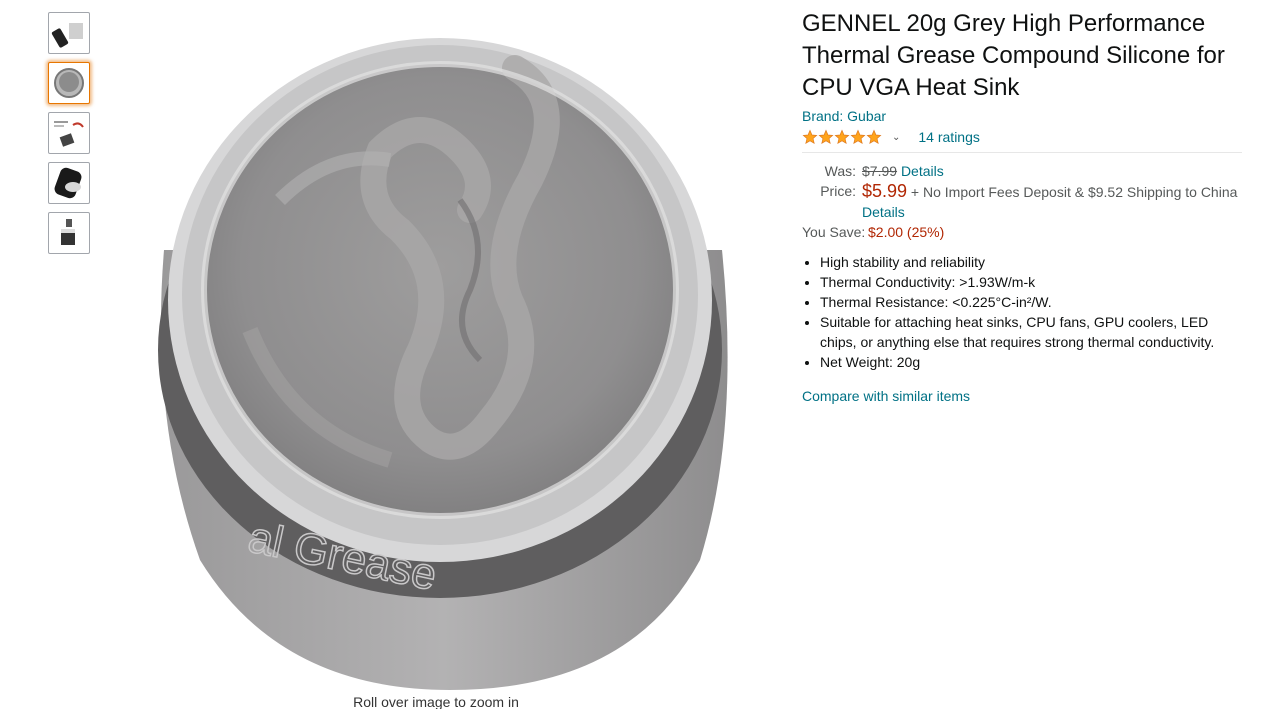  What do you see at coordinates (896, 137) in the screenshot?
I see `chevron-down-icon: ⌄` at bounding box center [896, 137].